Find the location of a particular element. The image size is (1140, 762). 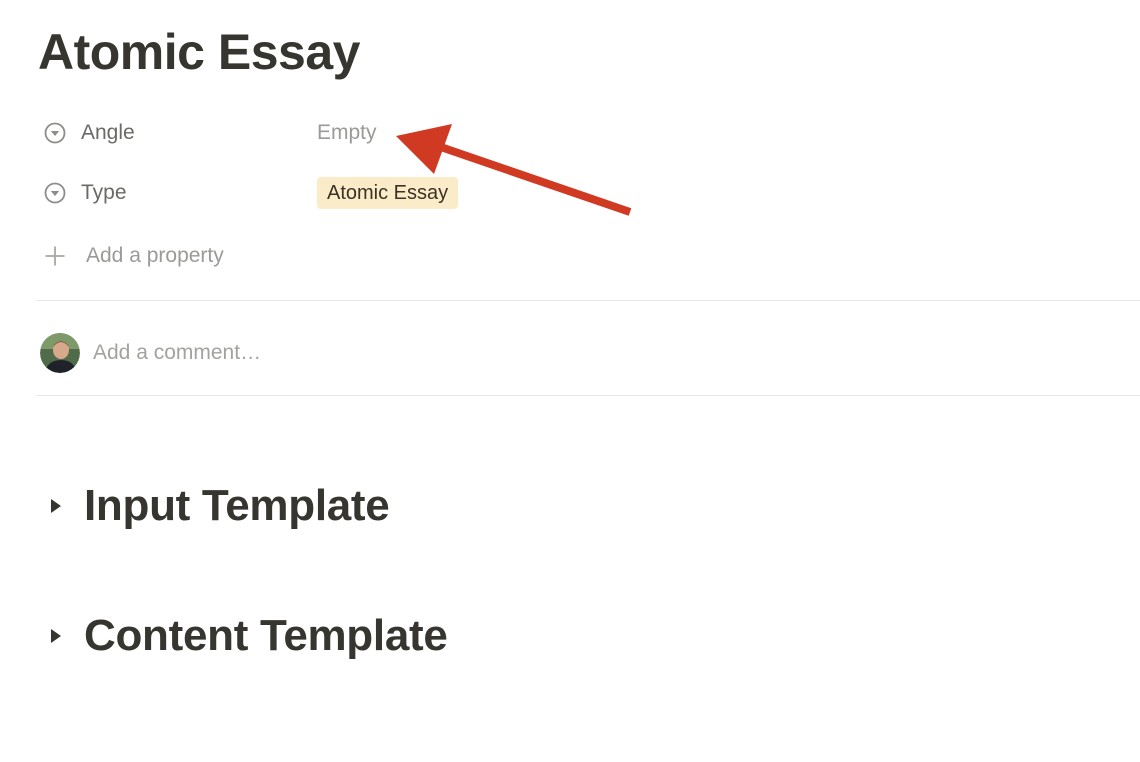

add-property-button: Add a property is located at coordinates (194, 256).